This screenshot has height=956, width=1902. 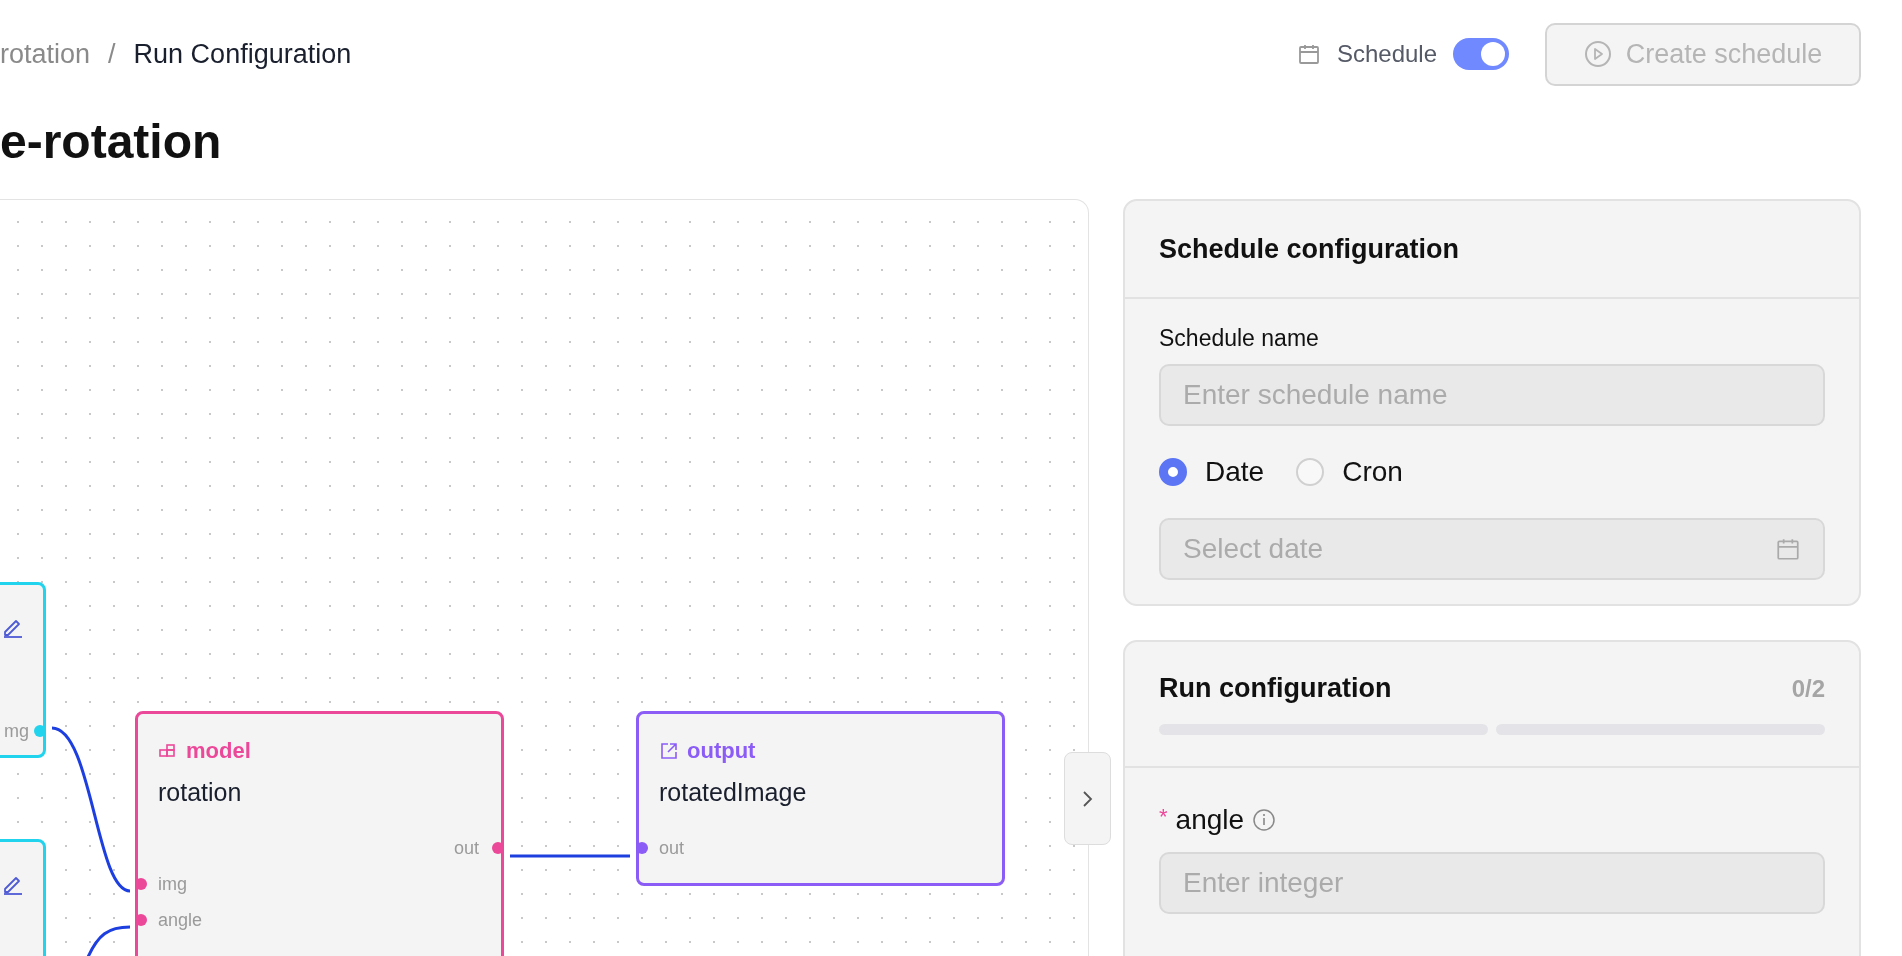 What do you see at coordinates (1163, 817) in the screenshot?
I see `required-asterisk: *` at bounding box center [1163, 817].